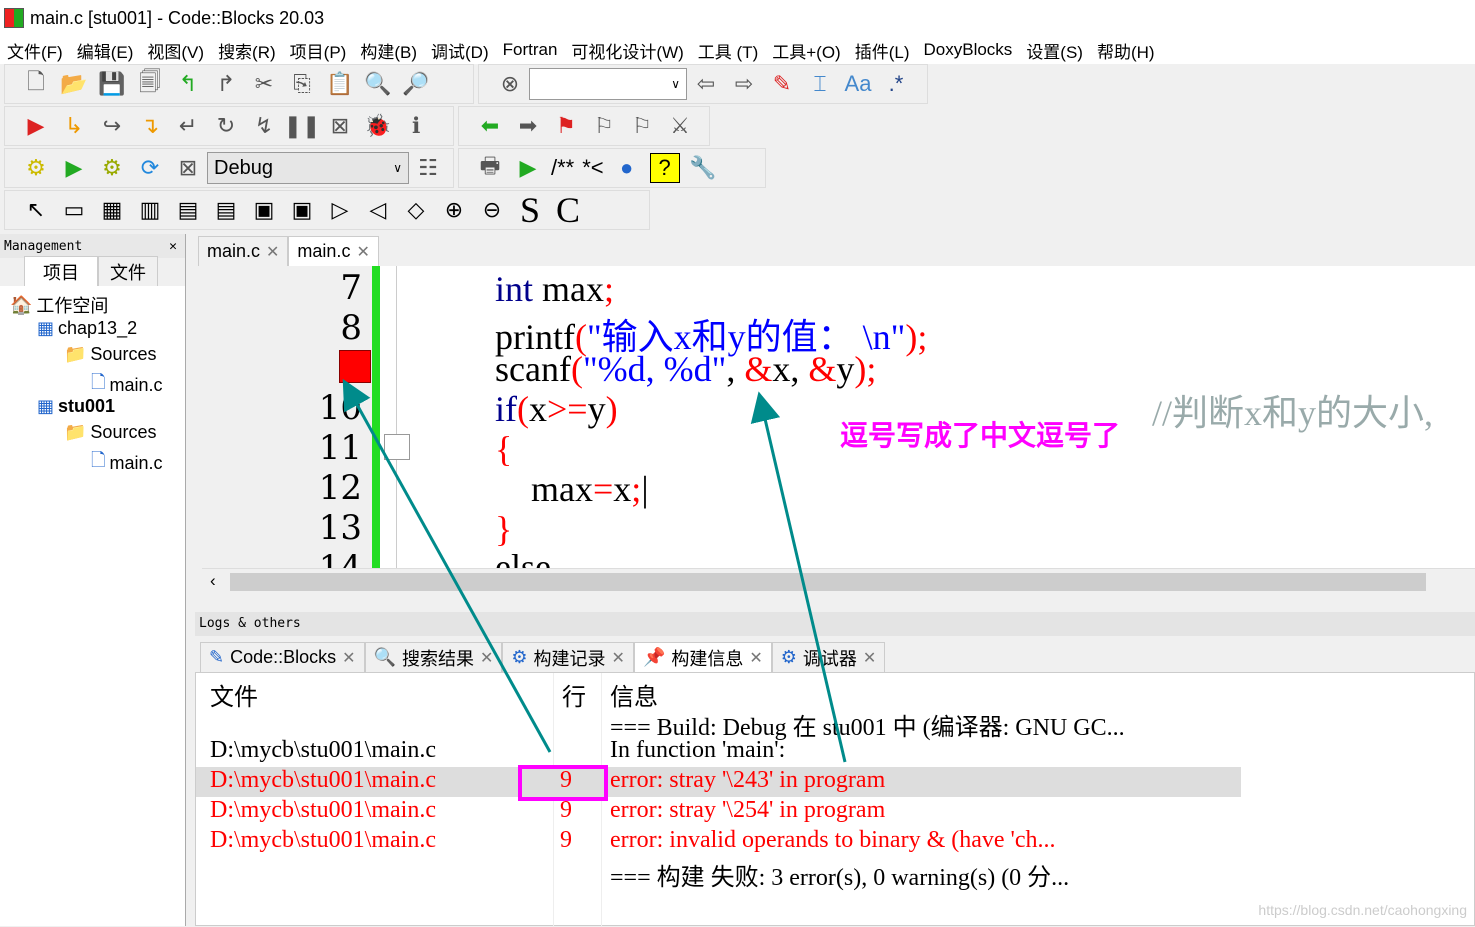  Describe the element at coordinates (128, 271) in the screenshot. I see `tab-files: 文件` at that location.